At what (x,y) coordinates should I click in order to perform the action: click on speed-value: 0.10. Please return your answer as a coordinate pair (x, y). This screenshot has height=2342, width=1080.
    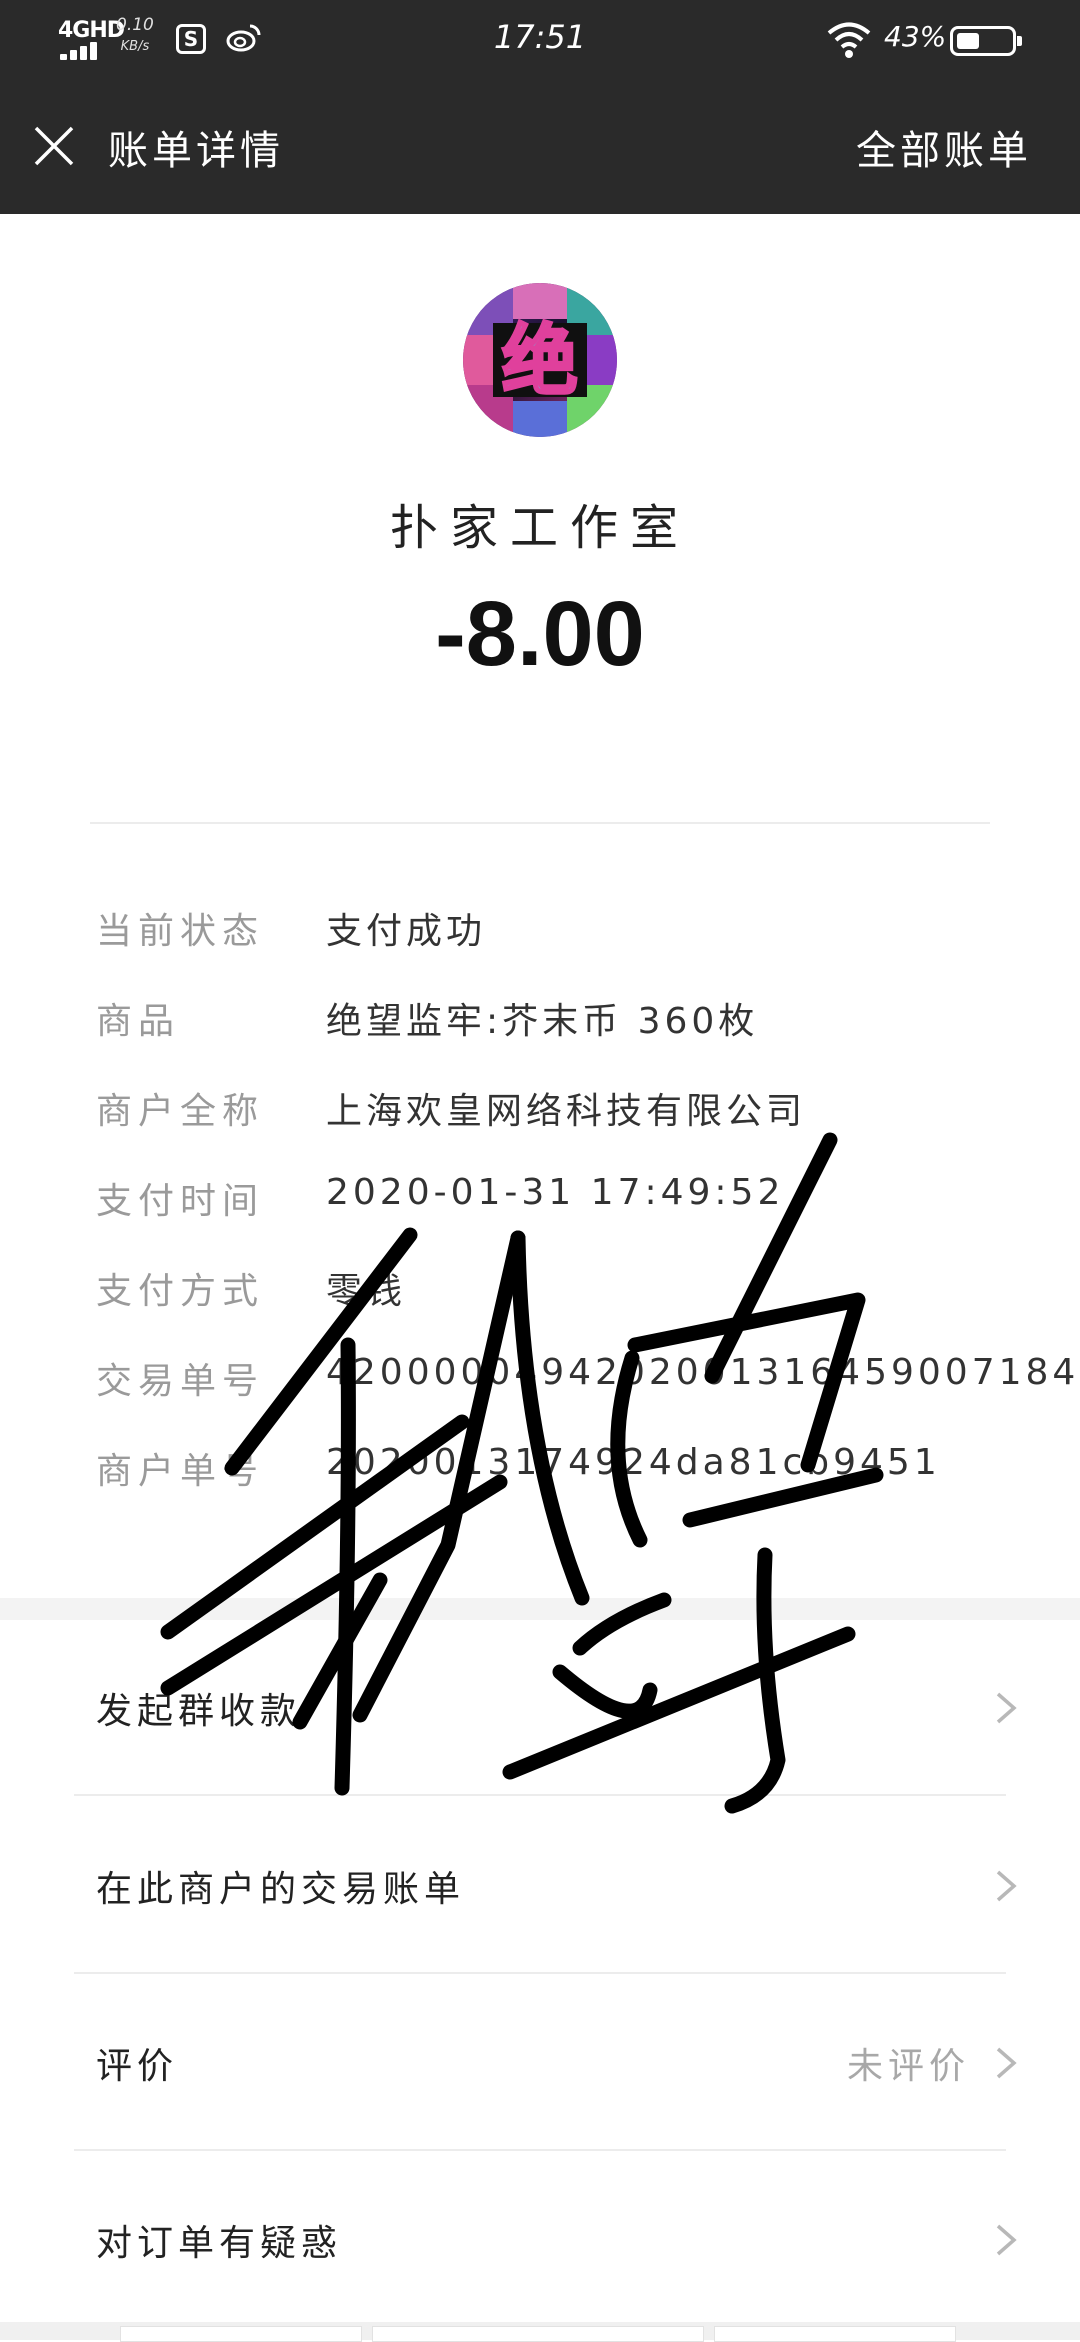
    Looking at the image, I should click on (135, 25).